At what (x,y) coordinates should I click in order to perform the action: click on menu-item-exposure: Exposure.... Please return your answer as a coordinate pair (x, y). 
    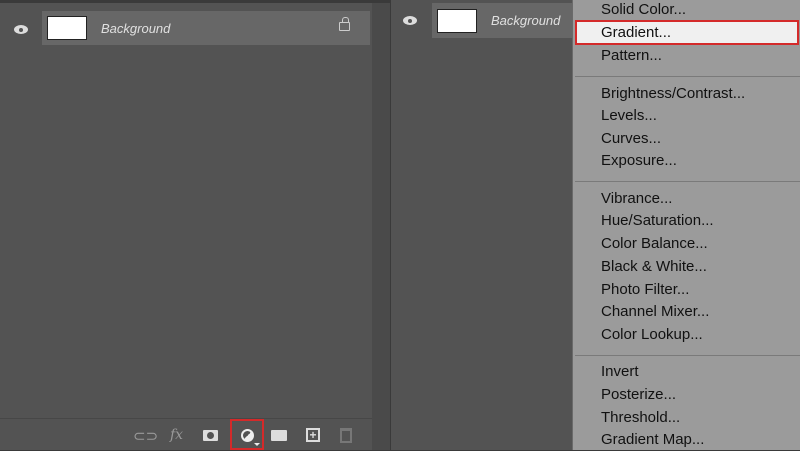
    Looking at the image, I should click on (639, 160).